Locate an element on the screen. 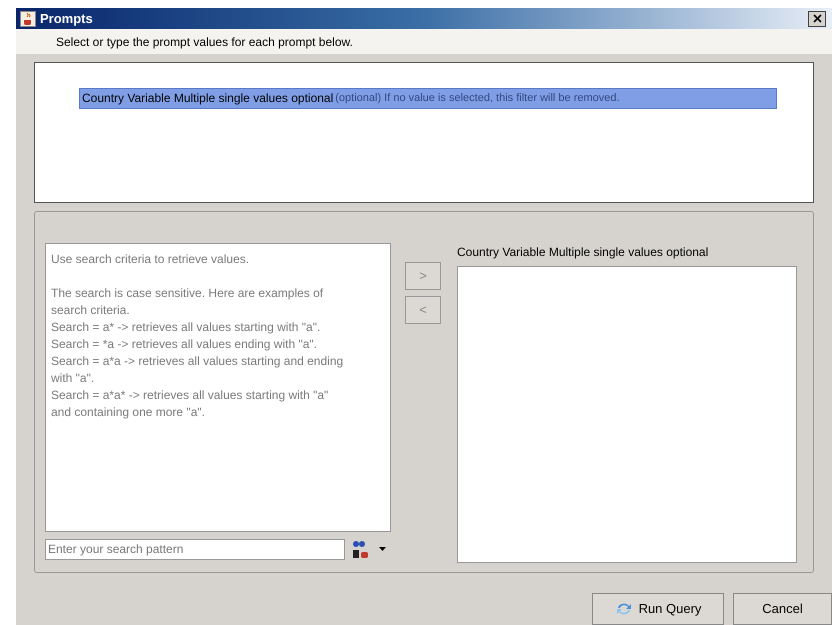 This screenshot has width=832, height=625. search-field: Enter your search pattern is located at coordinates (195, 549).